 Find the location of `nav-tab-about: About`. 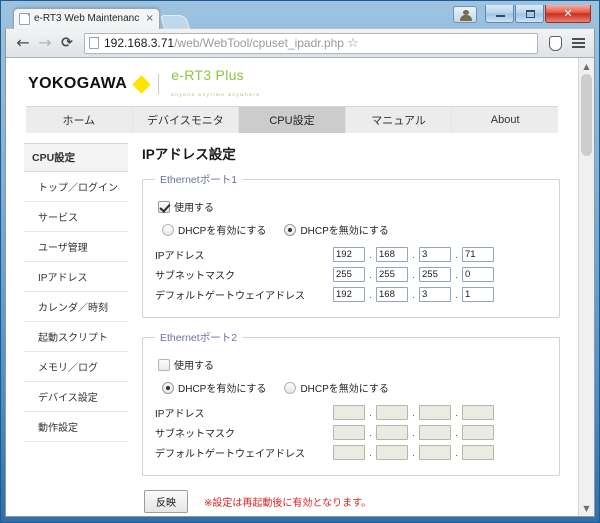

nav-tab-about: About is located at coordinates (505, 120).